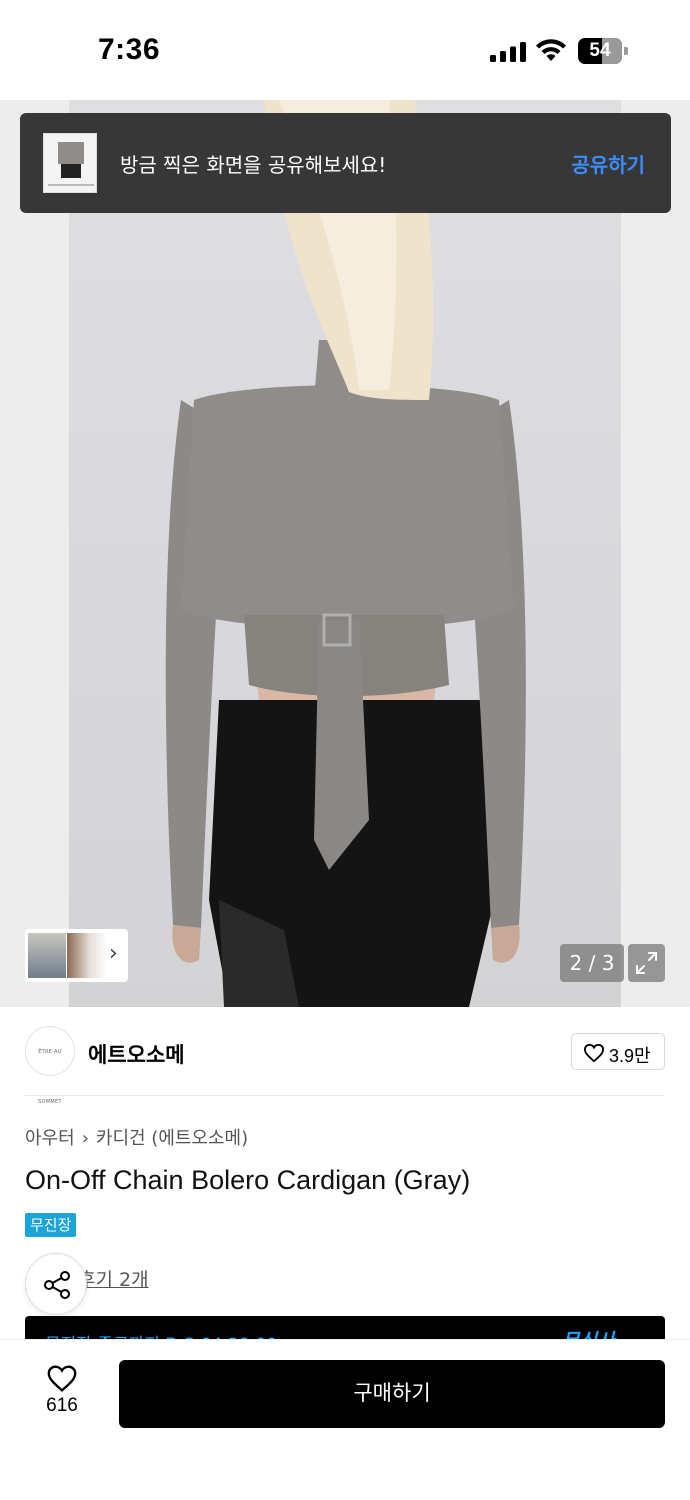  What do you see at coordinates (248, 1180) in the screenshot?
I see `product-title: On-Off Chain Bolero Cardigan (Gray)` at bounding box center [248, 1180].